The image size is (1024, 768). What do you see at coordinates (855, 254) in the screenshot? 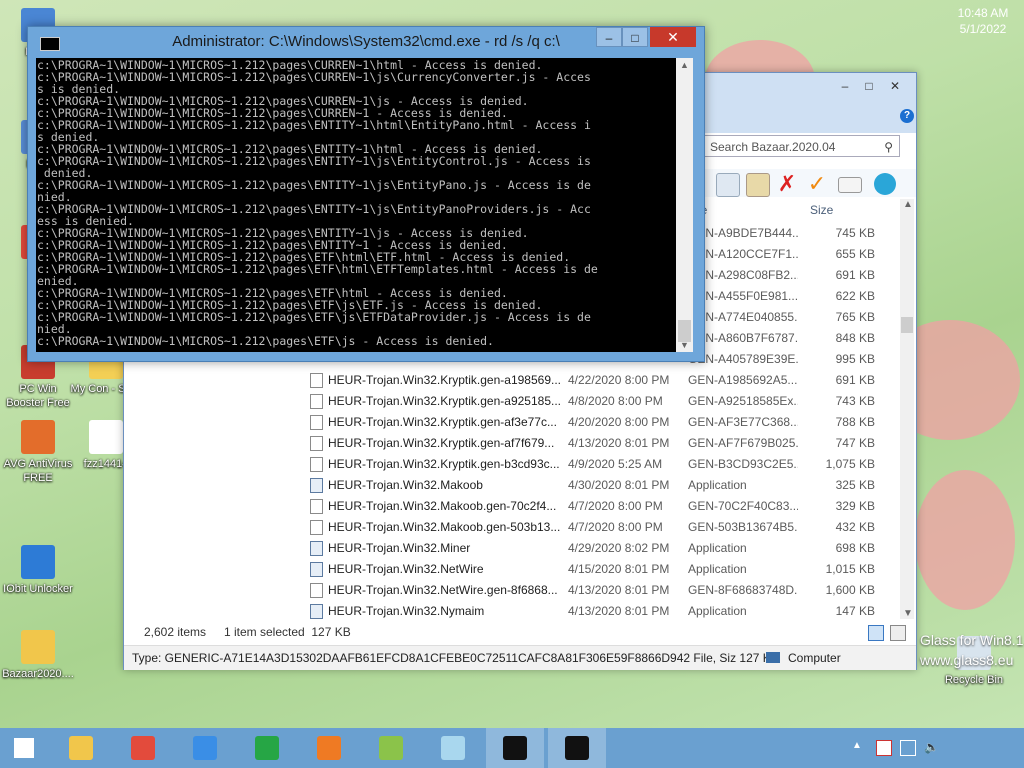
I see `file-size: 655 KB` at bounding box center [855, 254].